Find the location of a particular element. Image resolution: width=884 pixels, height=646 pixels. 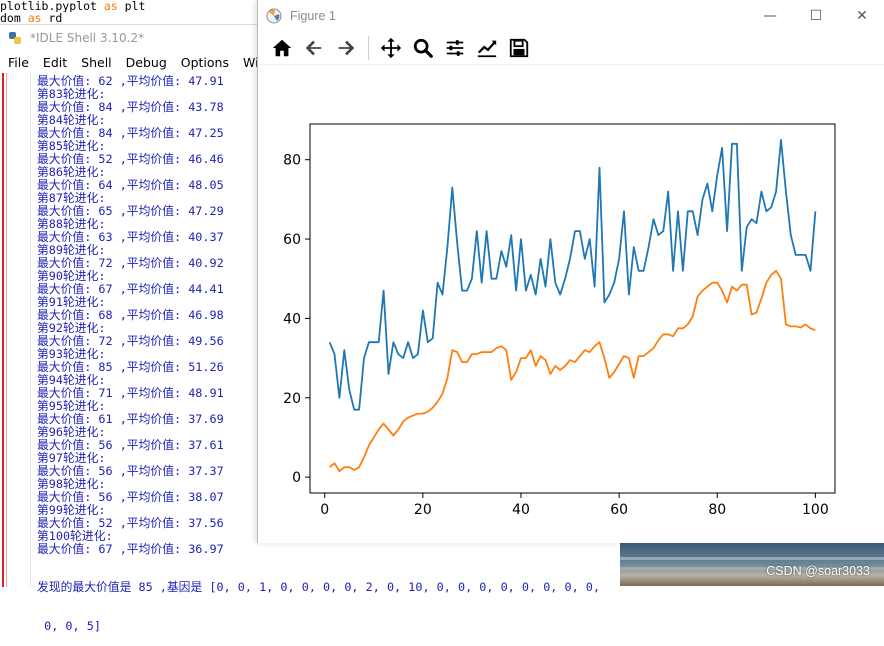

pan-button is located at coordinates (391, 48).